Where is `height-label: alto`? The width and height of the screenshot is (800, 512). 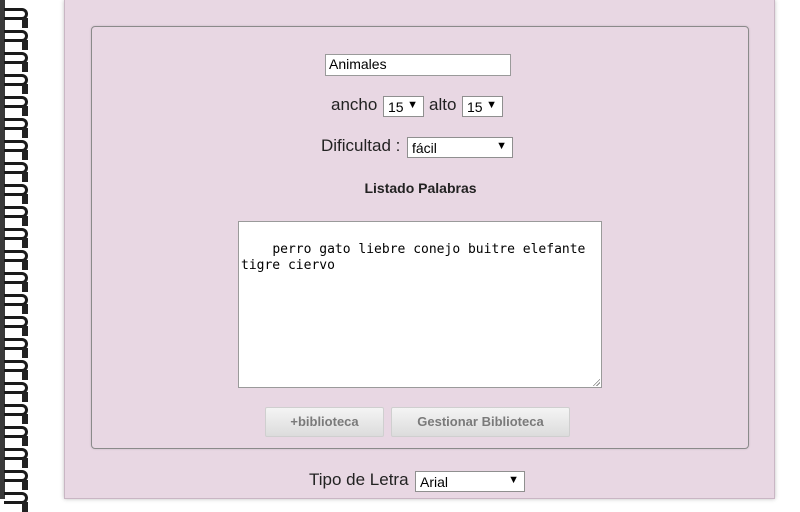 height-label: alto is located at coordinates (443, 104).